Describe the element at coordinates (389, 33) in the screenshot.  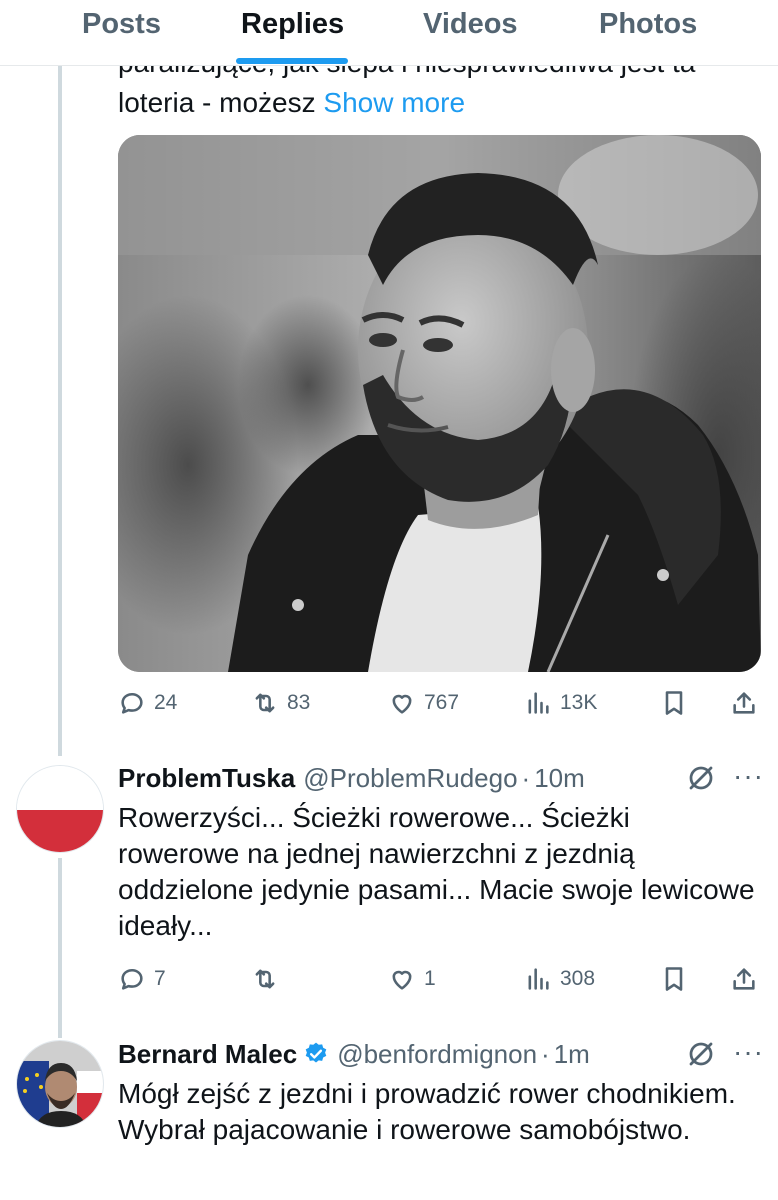
I see `profile-tabs: Posts Replies Videos Photos` at that location.